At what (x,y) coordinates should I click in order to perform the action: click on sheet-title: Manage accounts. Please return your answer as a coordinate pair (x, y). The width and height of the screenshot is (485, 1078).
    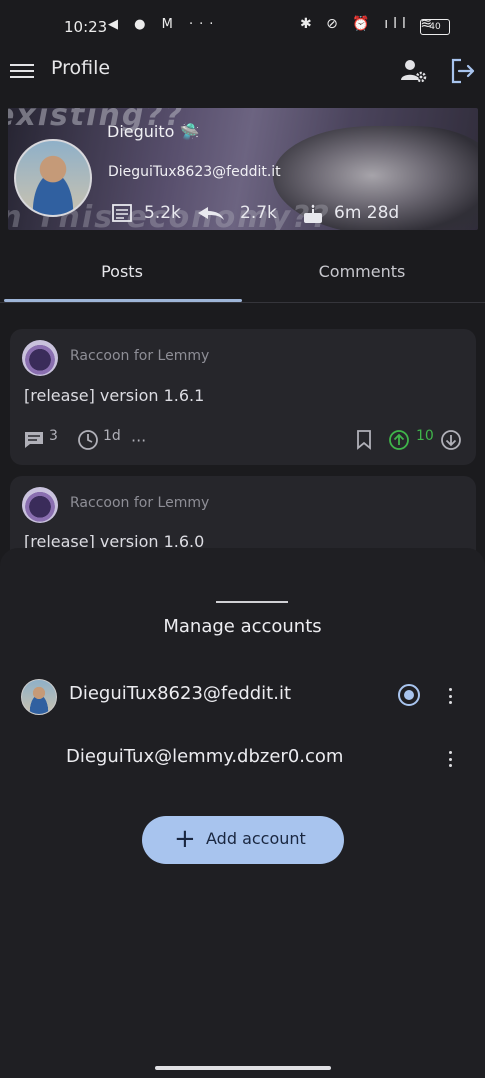
    Looking at the image, I should click on (242, 626).